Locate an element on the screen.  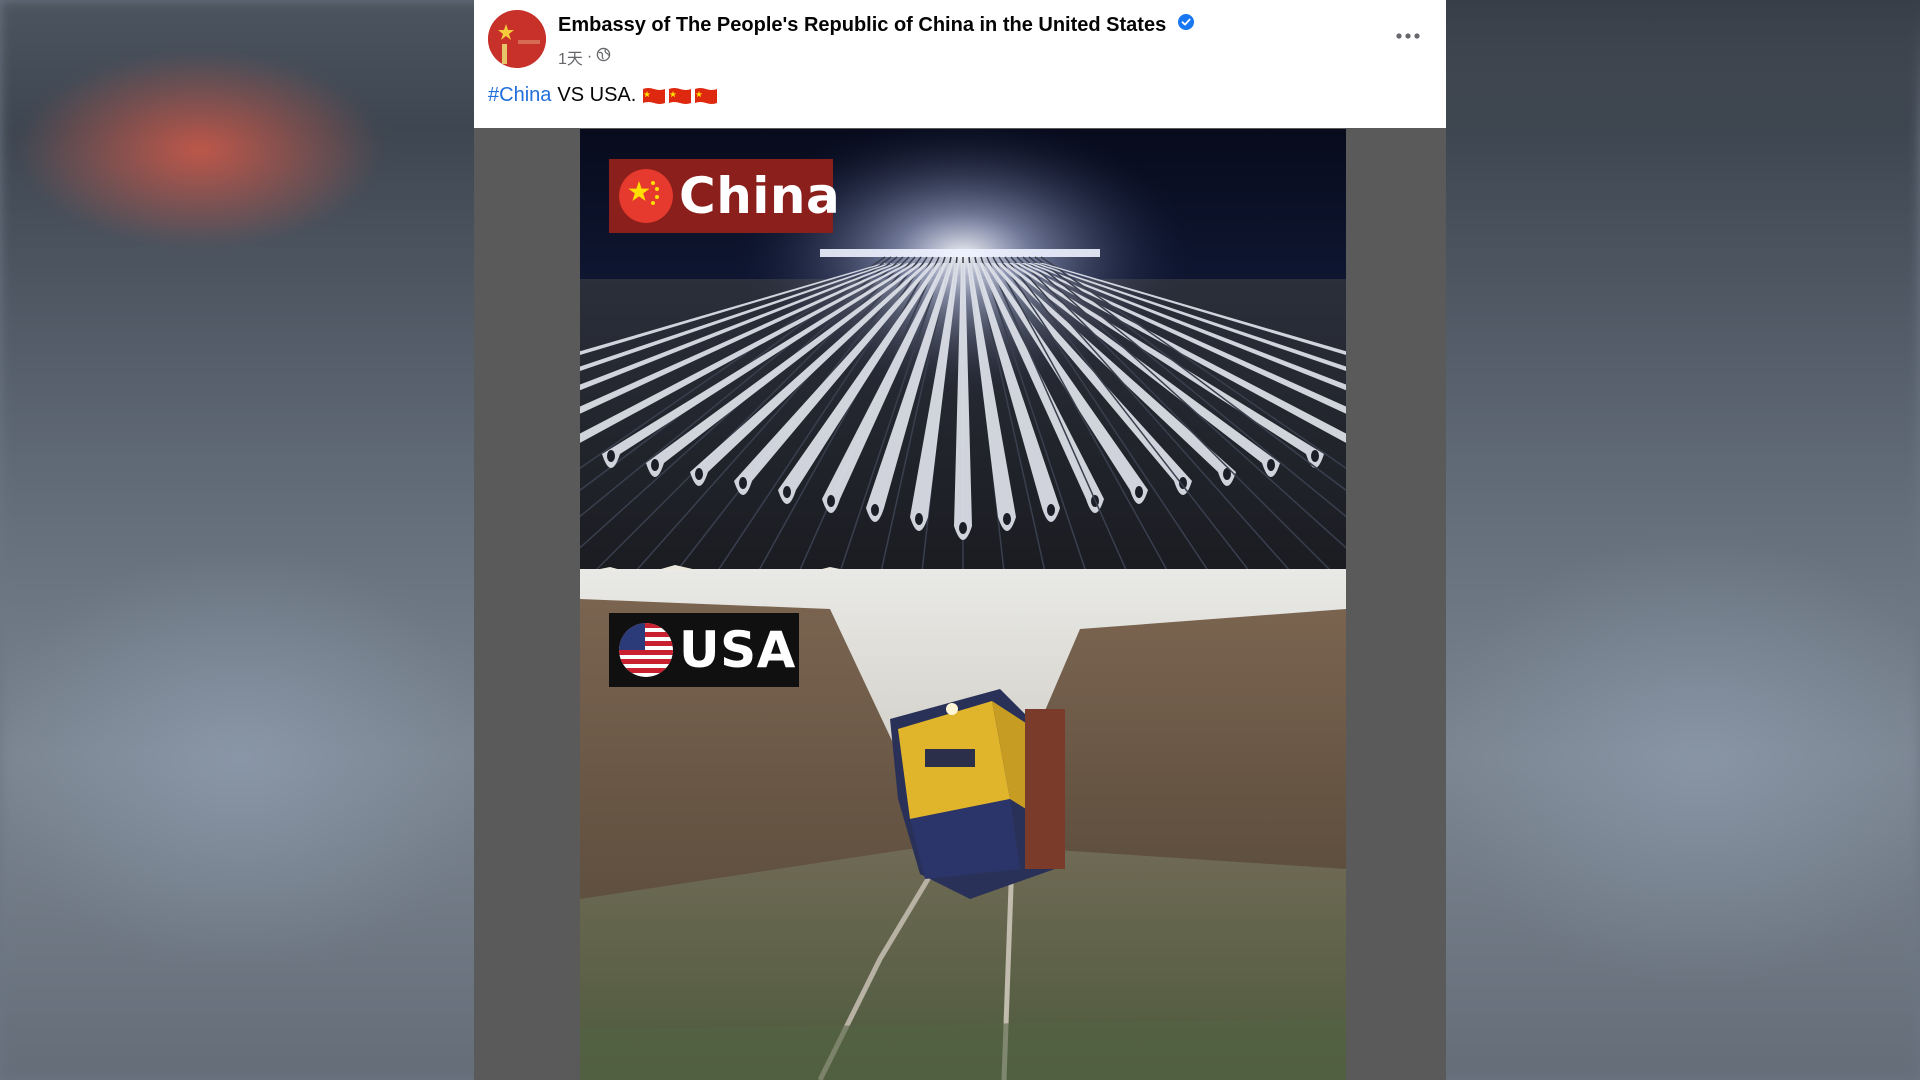
post-meta: 1天 · is located at coordinates (584, 57).